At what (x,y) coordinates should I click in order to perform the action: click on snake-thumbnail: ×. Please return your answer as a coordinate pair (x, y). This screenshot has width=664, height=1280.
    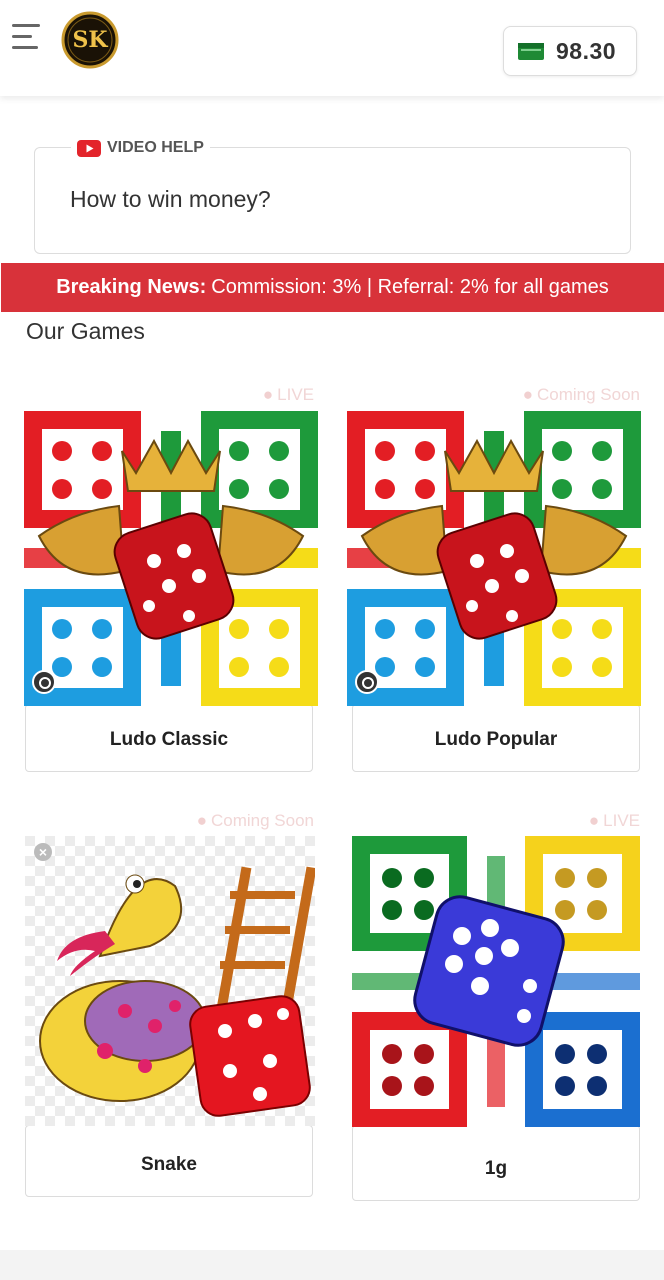
    Looking at the image, I should click on (170, 981).